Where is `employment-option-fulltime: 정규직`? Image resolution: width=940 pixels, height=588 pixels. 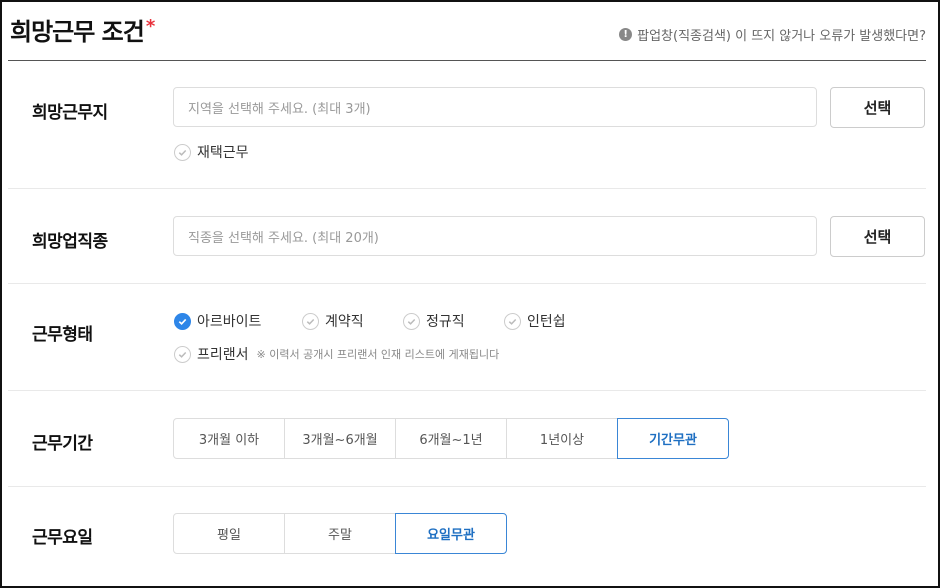
employment-option-fulltime: 정규직 is located at coordinates (434, 321).